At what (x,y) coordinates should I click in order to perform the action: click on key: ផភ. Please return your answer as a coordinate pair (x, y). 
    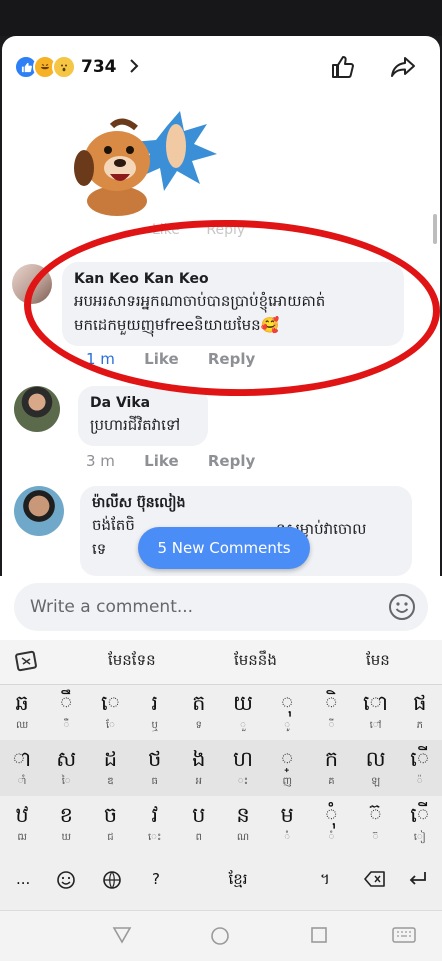
    Looking at the image, I should click on (420, 712).